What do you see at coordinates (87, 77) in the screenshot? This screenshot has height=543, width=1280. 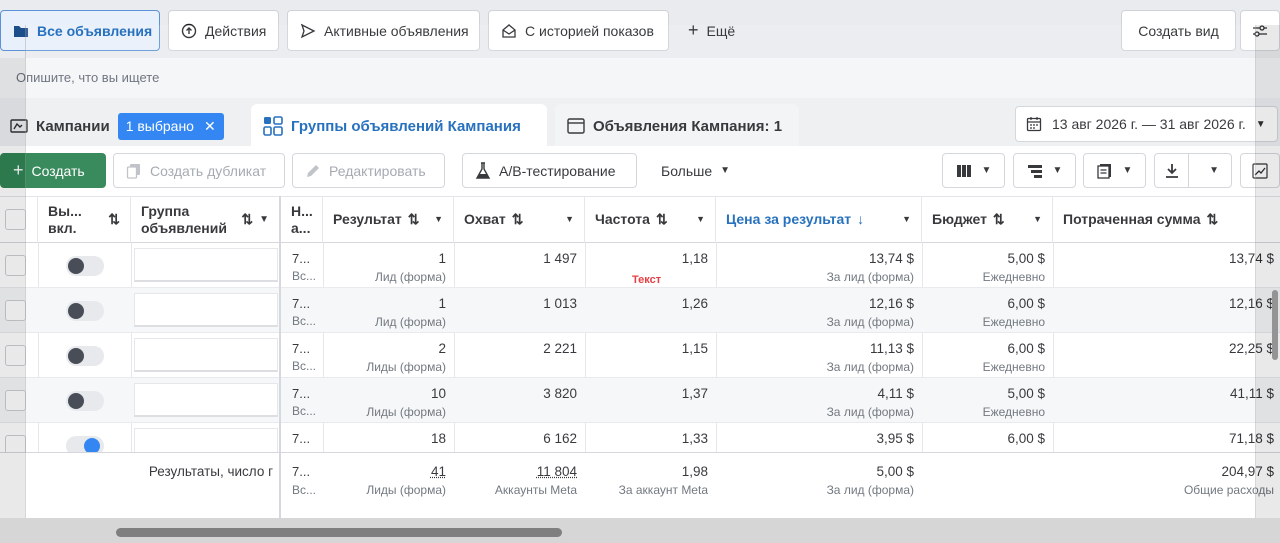 I see `search-input: Опишите, что вы ищете` at bounding box center [87, 77].